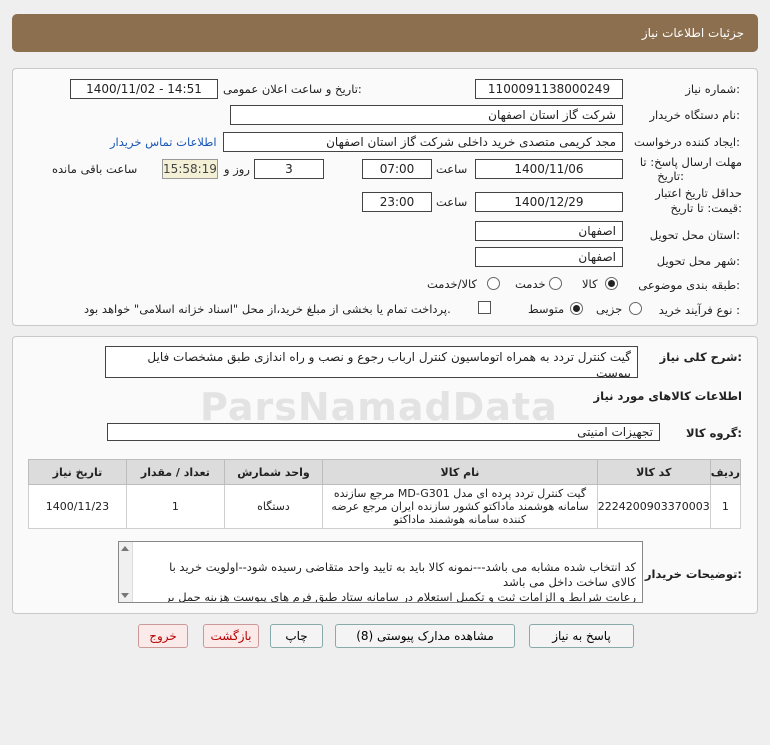 The width and height of the screenshot is (770, 745). What do you see at coordinates (425, 636) in the screenshot?
I see `attachments-button: مشاهده مدارک پیوستی (8)` at bounding box center [425, 636].